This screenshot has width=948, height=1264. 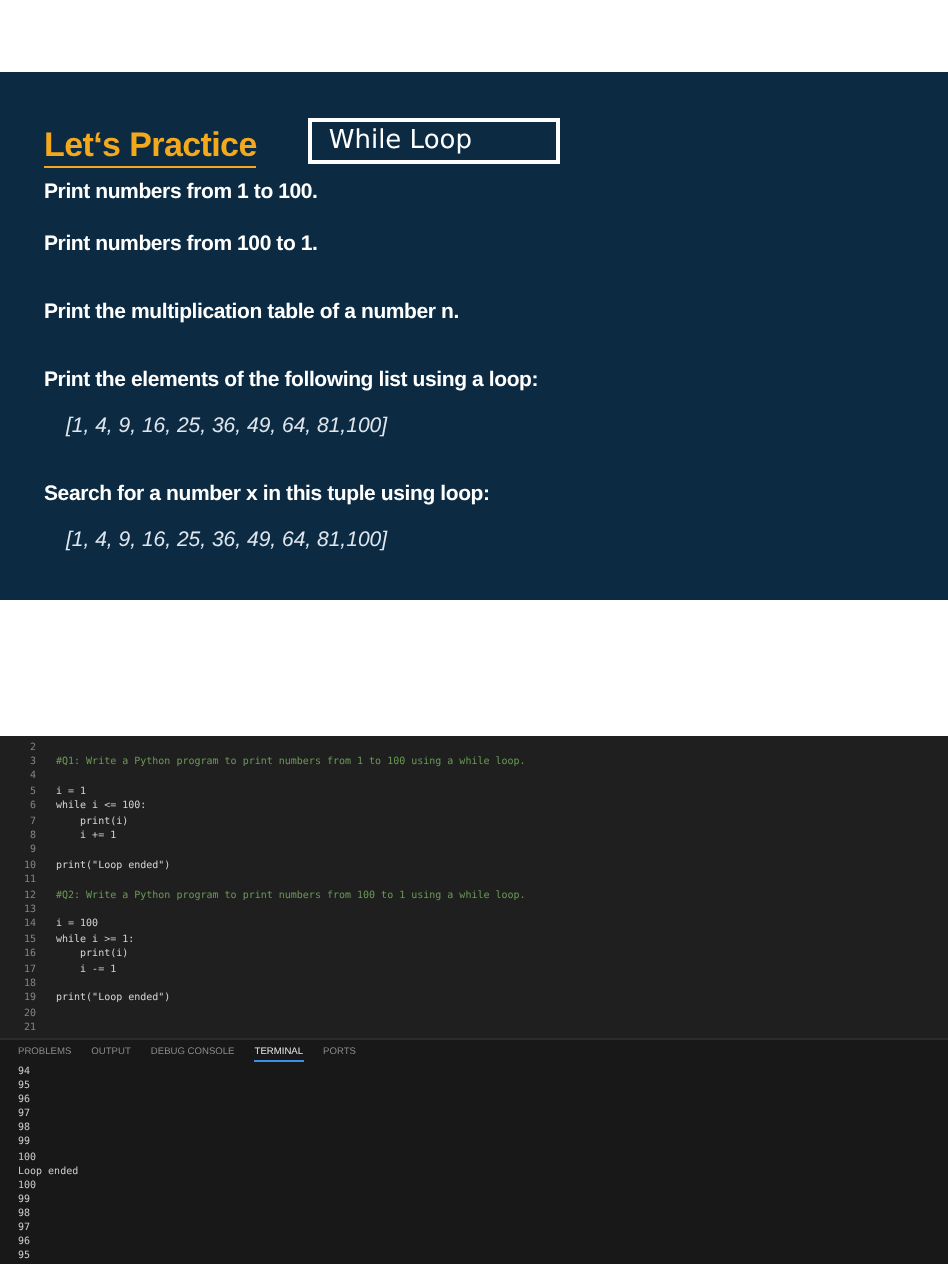 What do you see at coordinates (252, 312) in the screenshot?
I see `task-text: Print the multiplication table of a number n.` at bounding box center [252, 312].